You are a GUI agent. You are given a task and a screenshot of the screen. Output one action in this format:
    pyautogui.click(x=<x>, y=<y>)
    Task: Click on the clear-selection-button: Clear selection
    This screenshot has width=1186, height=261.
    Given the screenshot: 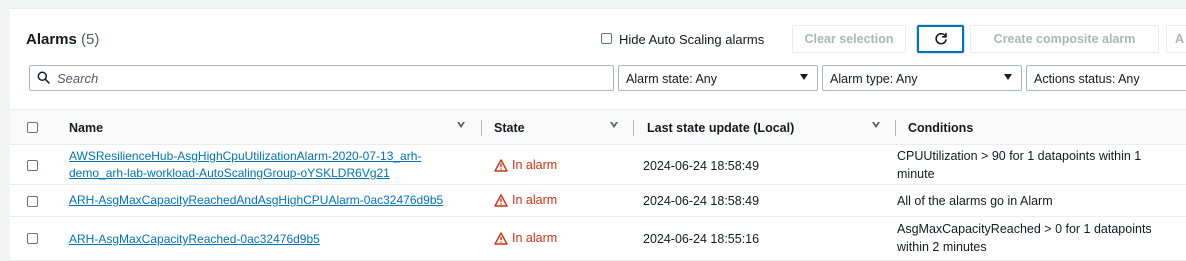 What is the action you would take?
    pyautogui.click(x=849, y=39)
    